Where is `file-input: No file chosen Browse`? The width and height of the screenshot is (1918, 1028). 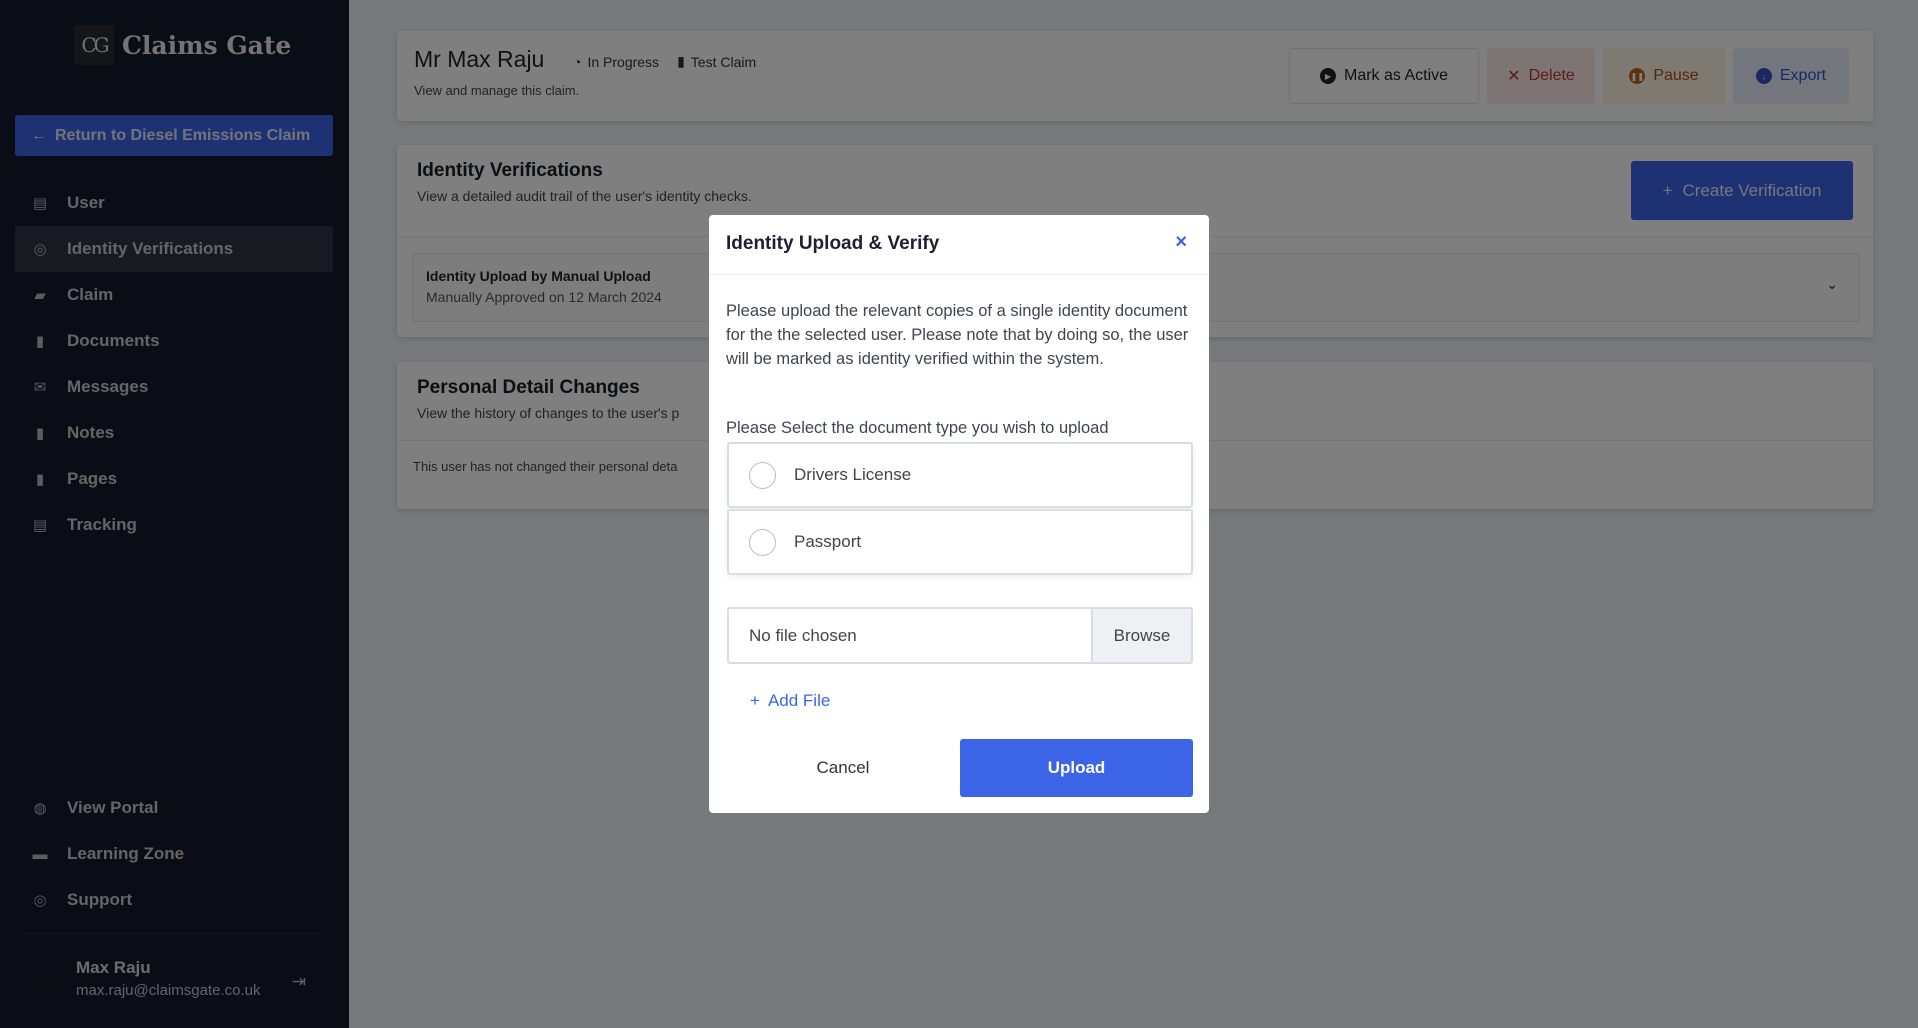
file-input: No file chosen Browse is located at coordinates (960, 635).